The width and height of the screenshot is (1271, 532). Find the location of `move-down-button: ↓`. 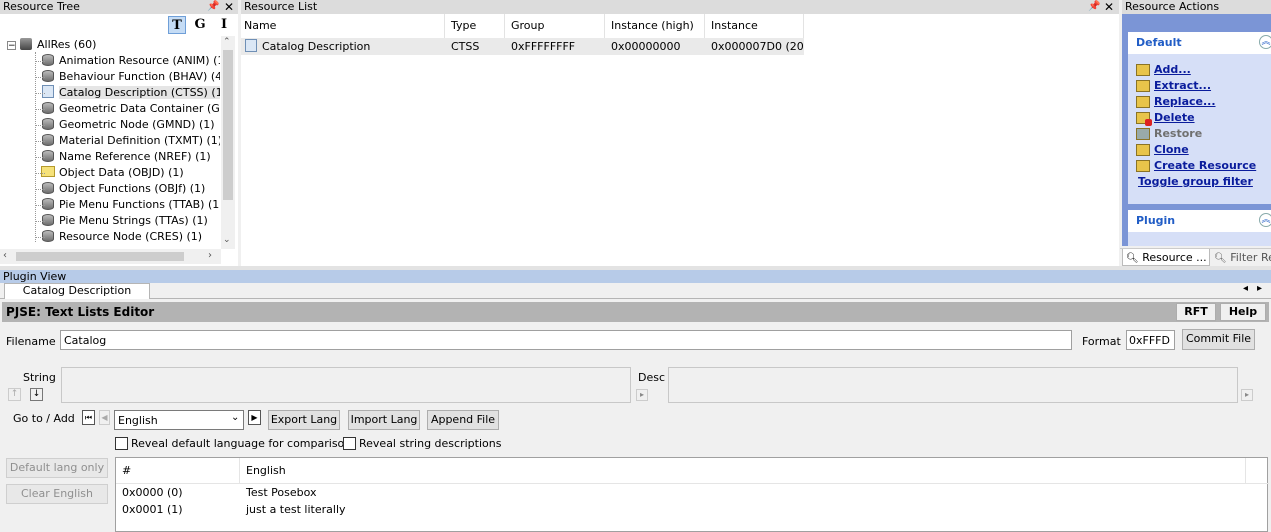

move-down-button: ↓ is located at coordinates (36, 394).